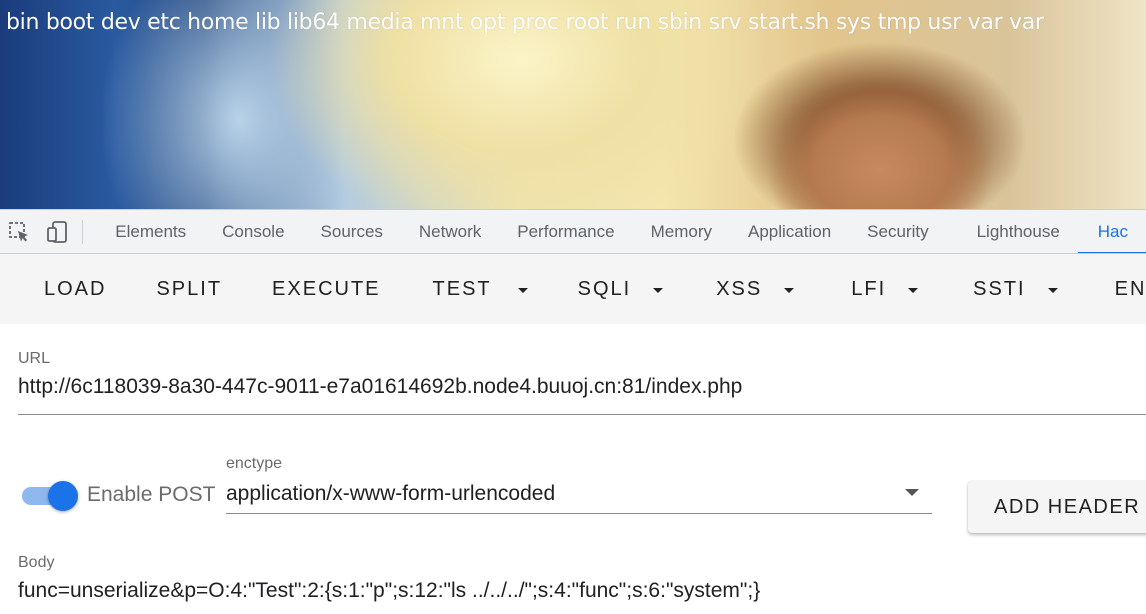  I want to click on add-header-label: ADD HEADER, so click(1067, 506).